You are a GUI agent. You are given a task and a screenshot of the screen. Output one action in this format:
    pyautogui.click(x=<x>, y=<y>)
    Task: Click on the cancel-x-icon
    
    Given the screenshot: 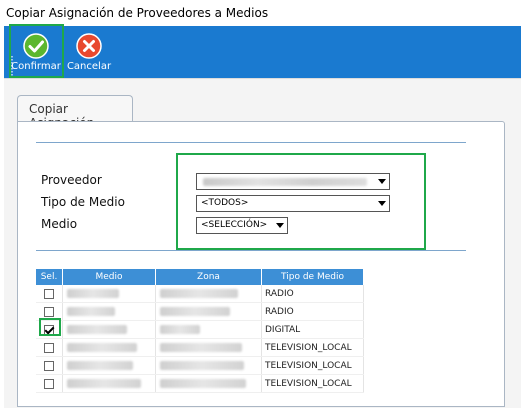 What is the action you would take?
    pyautogui.click(x=89, y=46)
    